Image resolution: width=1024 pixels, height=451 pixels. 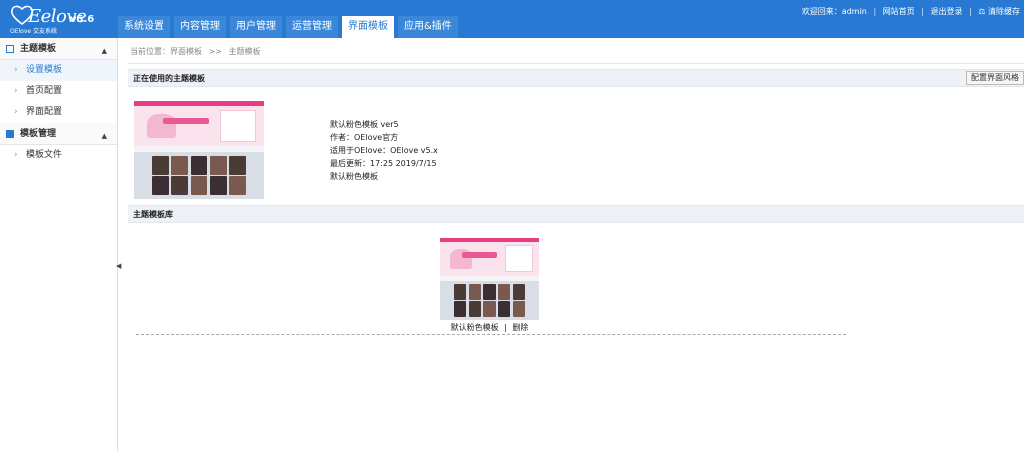 I want to click on library-theme-preview, so click(x=489, y=279).